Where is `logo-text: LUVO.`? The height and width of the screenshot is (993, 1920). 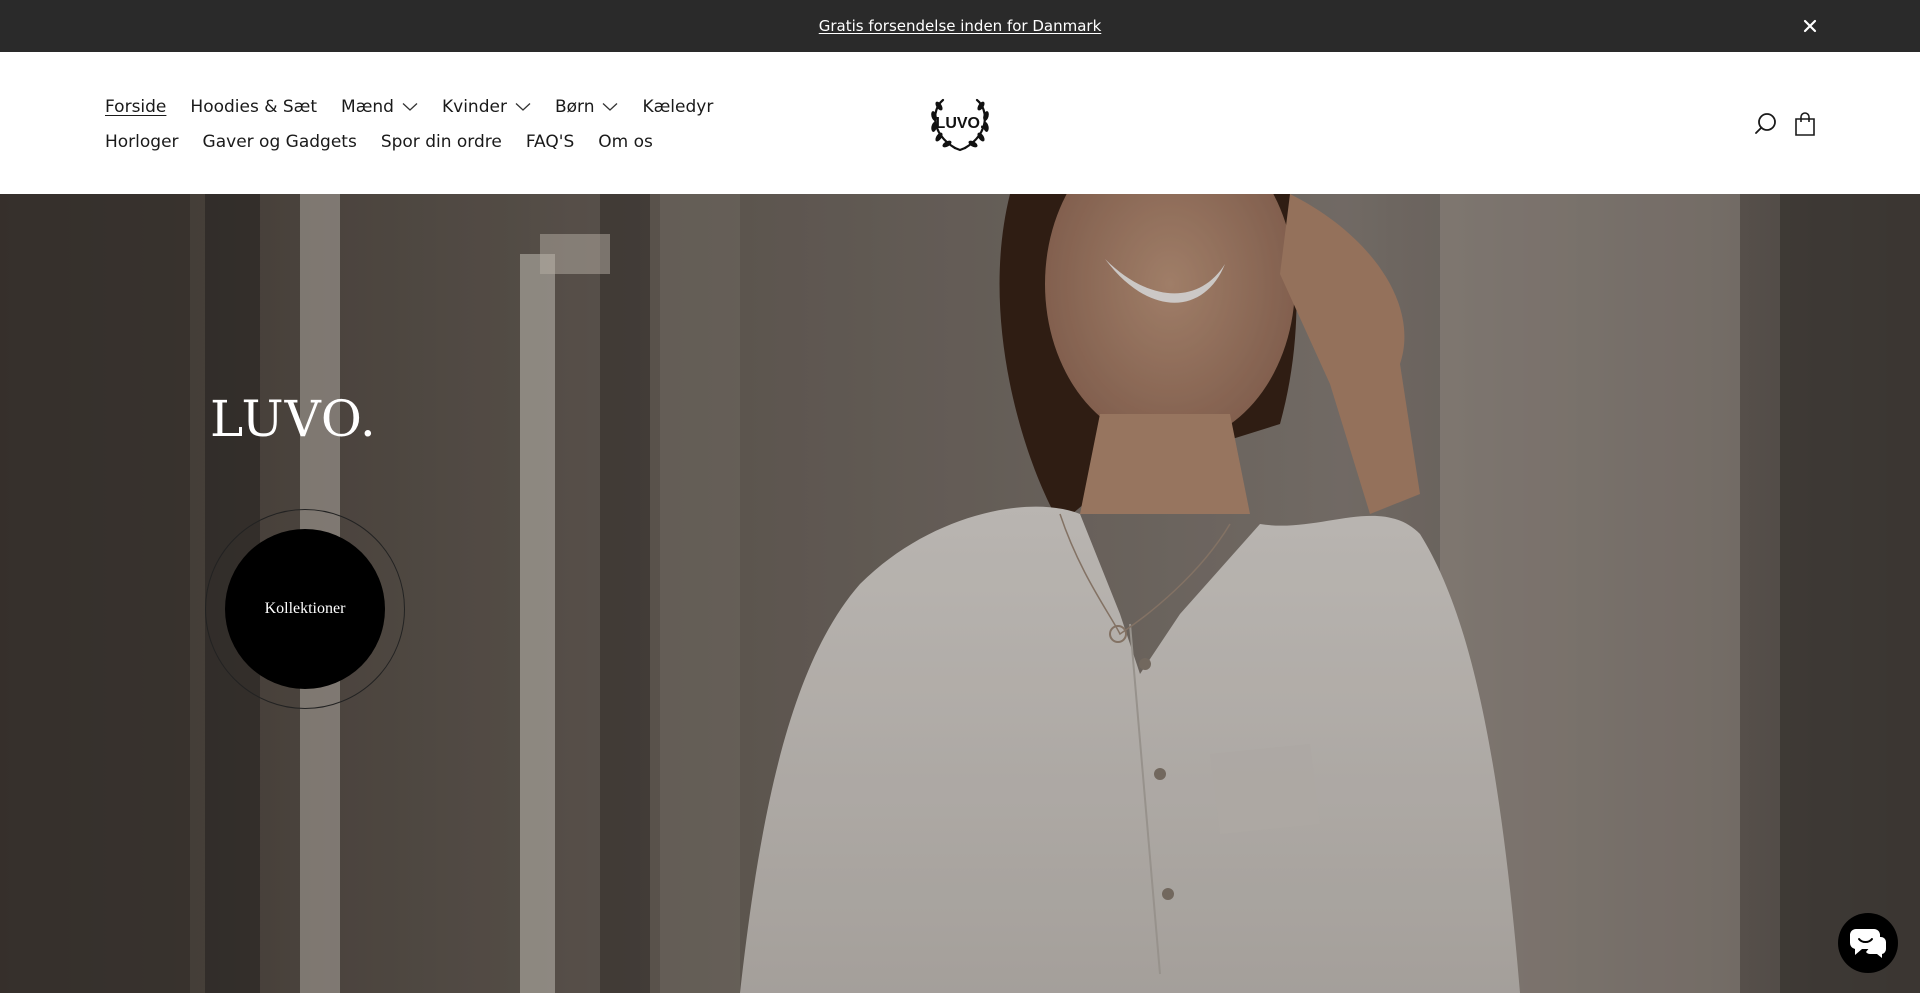
logo-text: LUVO. is located at coordinates (960, 123).